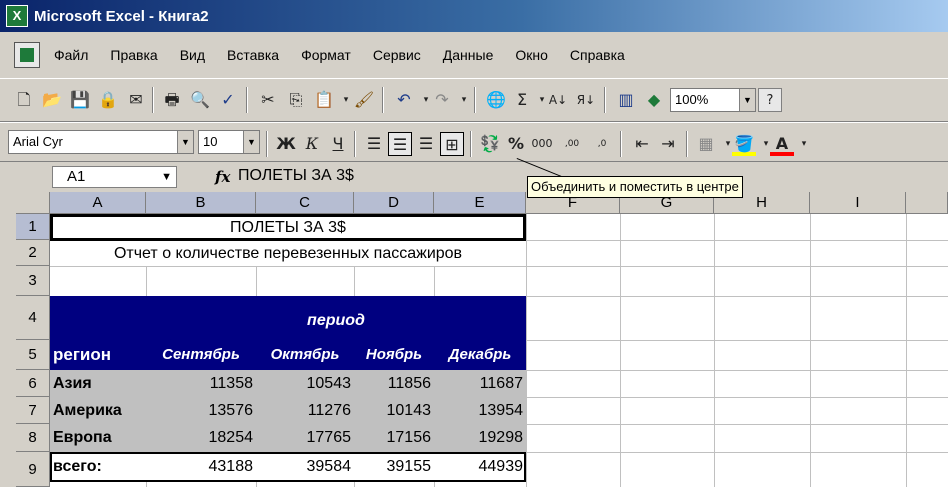 The image size is (948, 487). What do you see at coordinates (572, 152) in the screenshot?
I see `increase-decimal-button: ,00 →,0` at bounding box center [572, 152].